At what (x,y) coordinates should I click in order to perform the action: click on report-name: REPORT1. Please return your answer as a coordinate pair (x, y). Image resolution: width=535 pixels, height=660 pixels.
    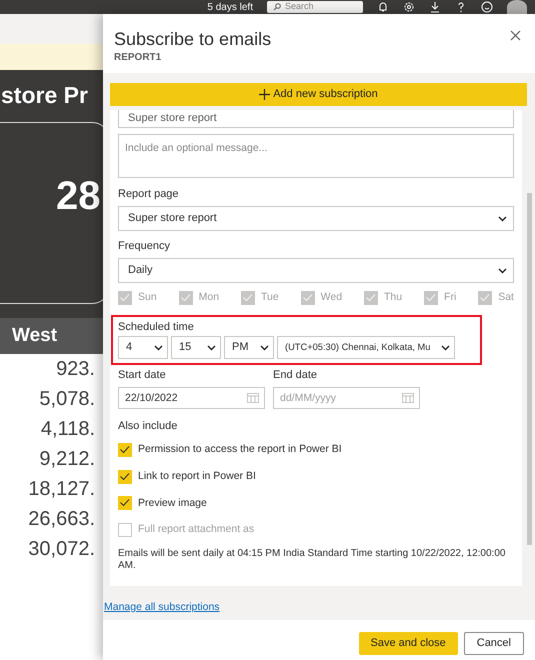
    Looking at the image, I should click on (138, 58).